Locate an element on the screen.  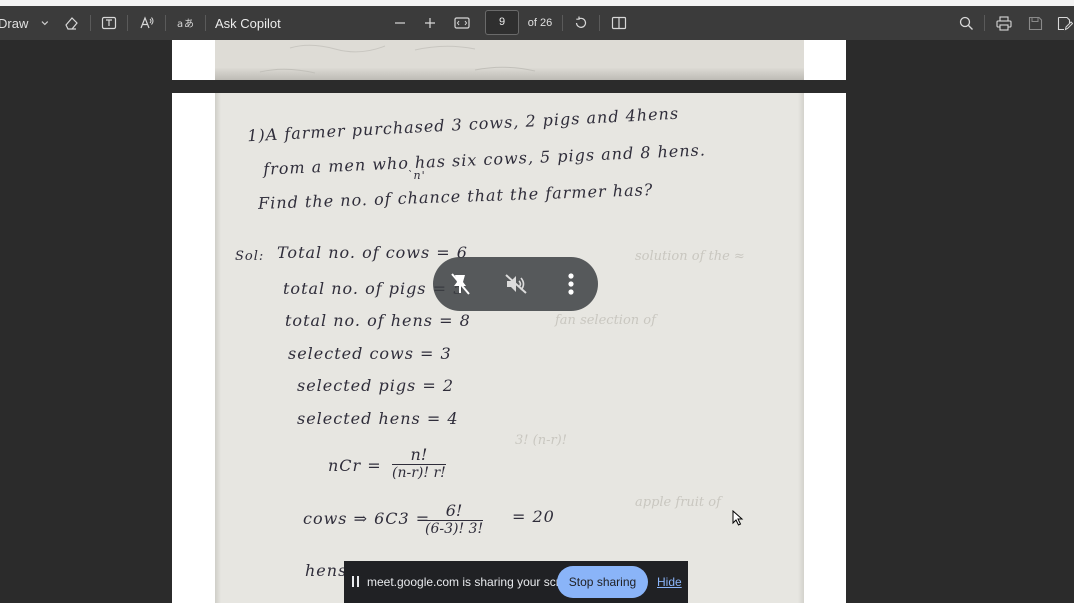
total-cows-line: Total no. of cows = 6 is located at coordinates (372, 252).